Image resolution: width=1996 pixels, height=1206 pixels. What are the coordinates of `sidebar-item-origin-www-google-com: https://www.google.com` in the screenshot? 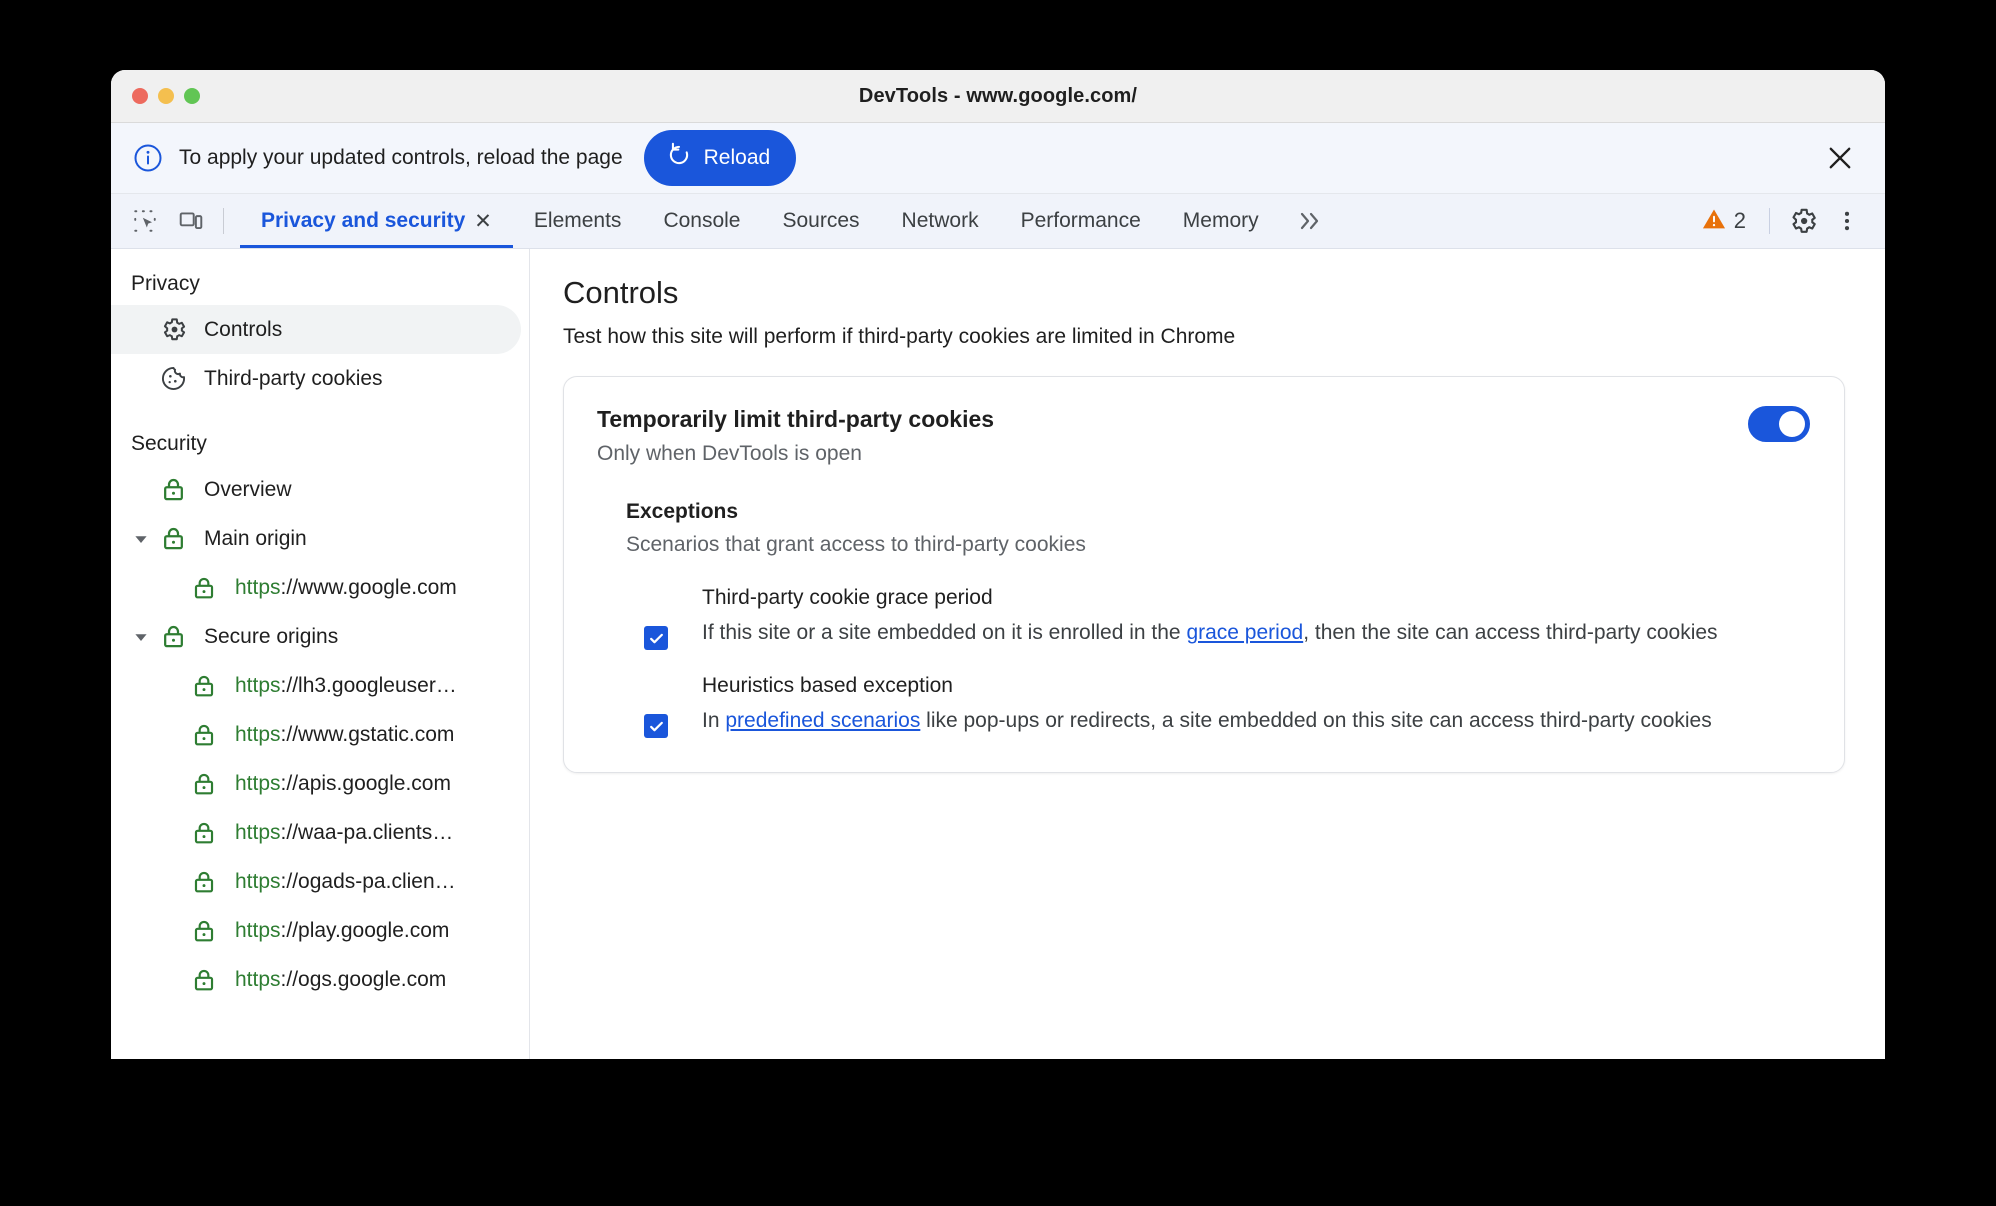 It's located at (320, 587).